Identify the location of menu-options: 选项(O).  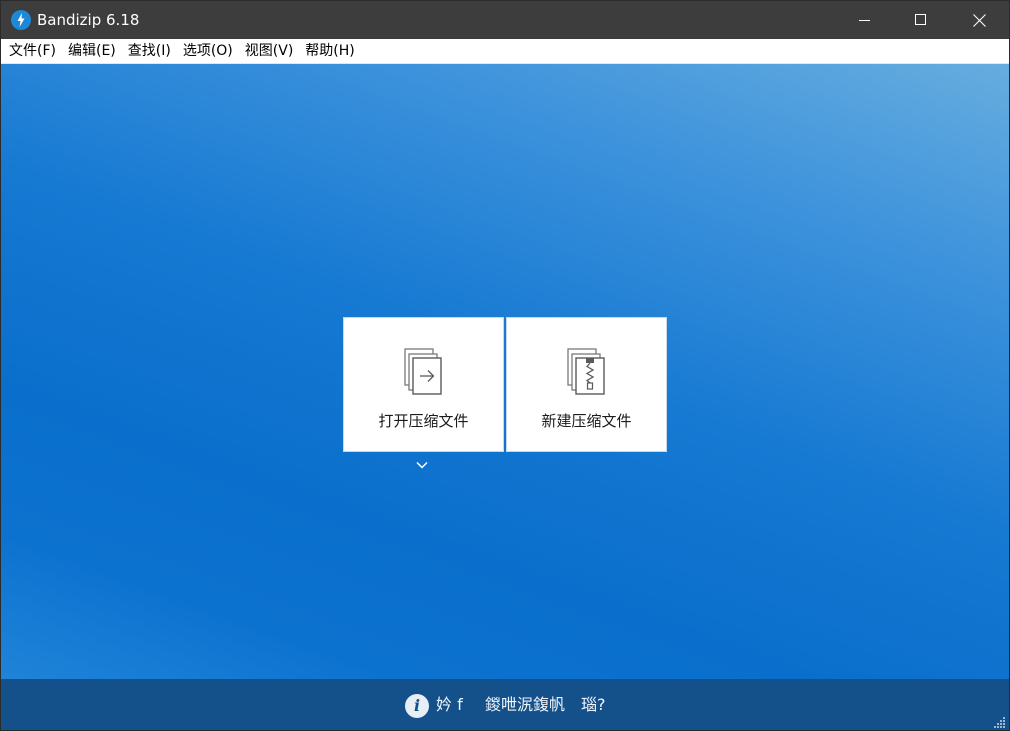
(209, 51).